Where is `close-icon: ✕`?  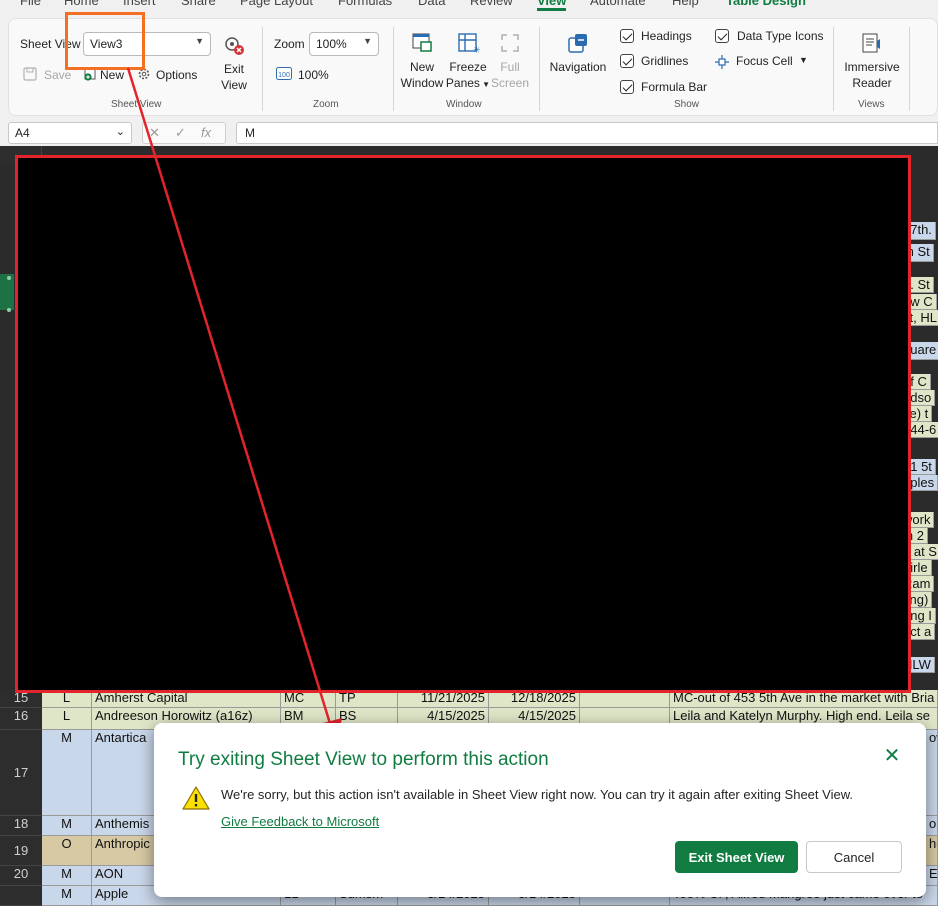
close-icon: ✕ is located at coordinates (892, 756).